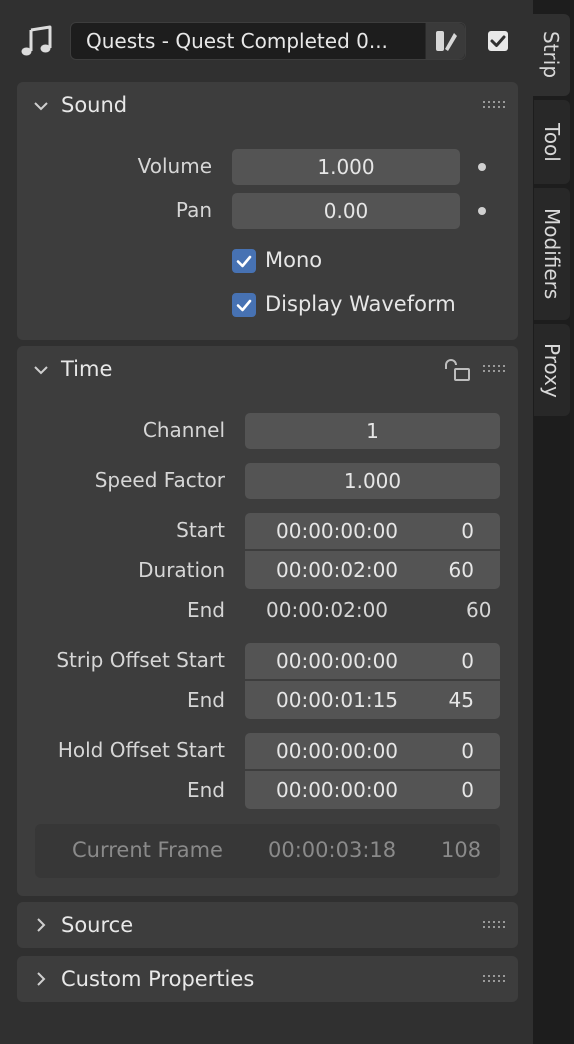 This screenshot has height=1044, width=574. Describe the element at coordinates (205, 700) in the screenshot. I see `strip-offset-end-label: End` at that location.